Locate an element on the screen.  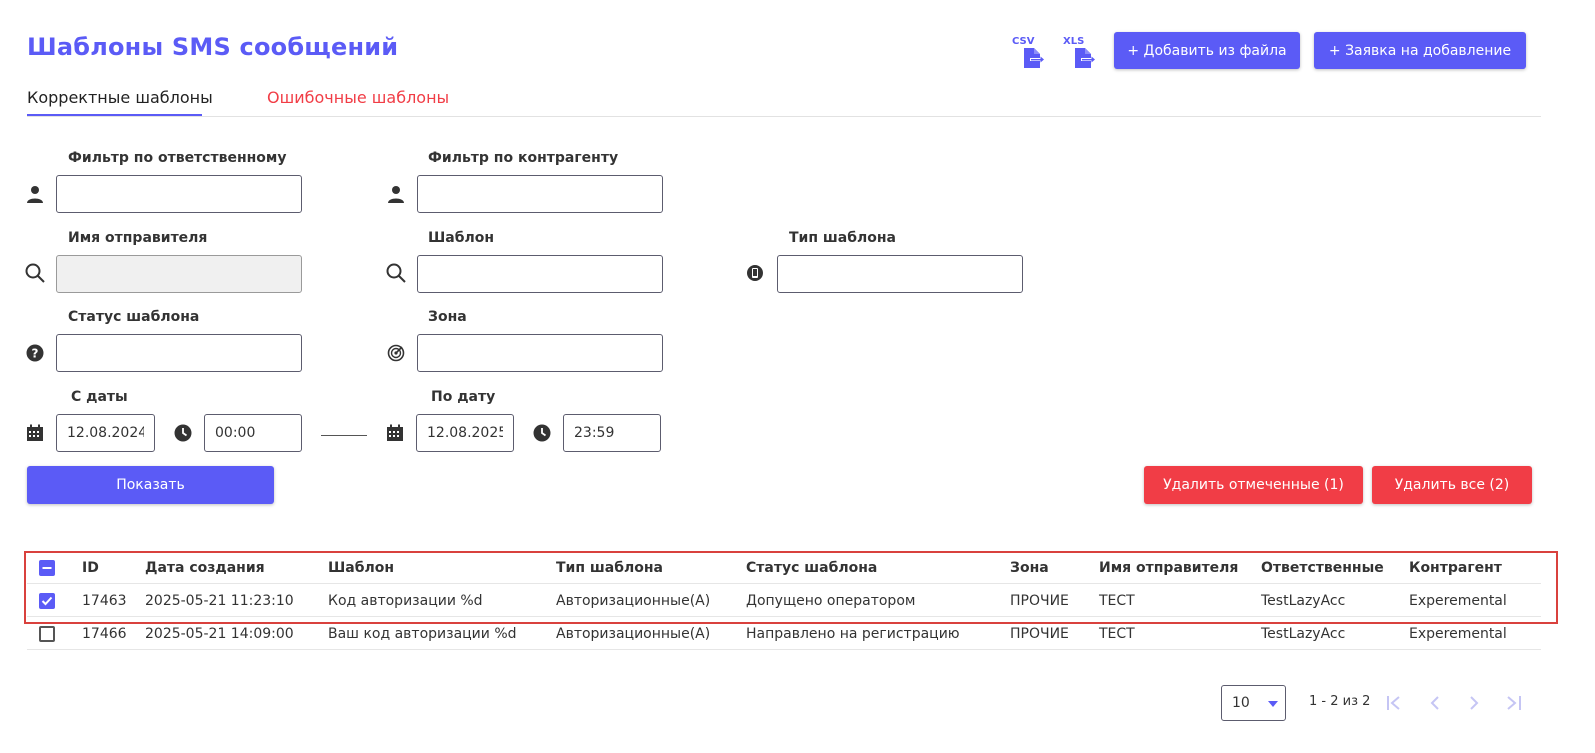
counterparty-filter-label: Фильтр по контрагенту is located at coordinates (523, 158).